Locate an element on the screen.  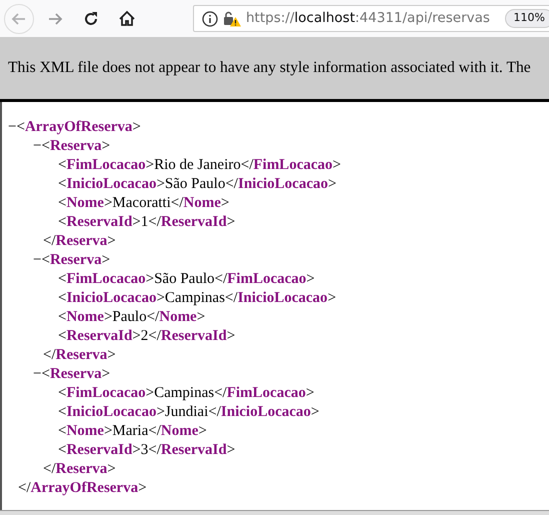
lock-warning-icon is located at coordinates (232, 18).